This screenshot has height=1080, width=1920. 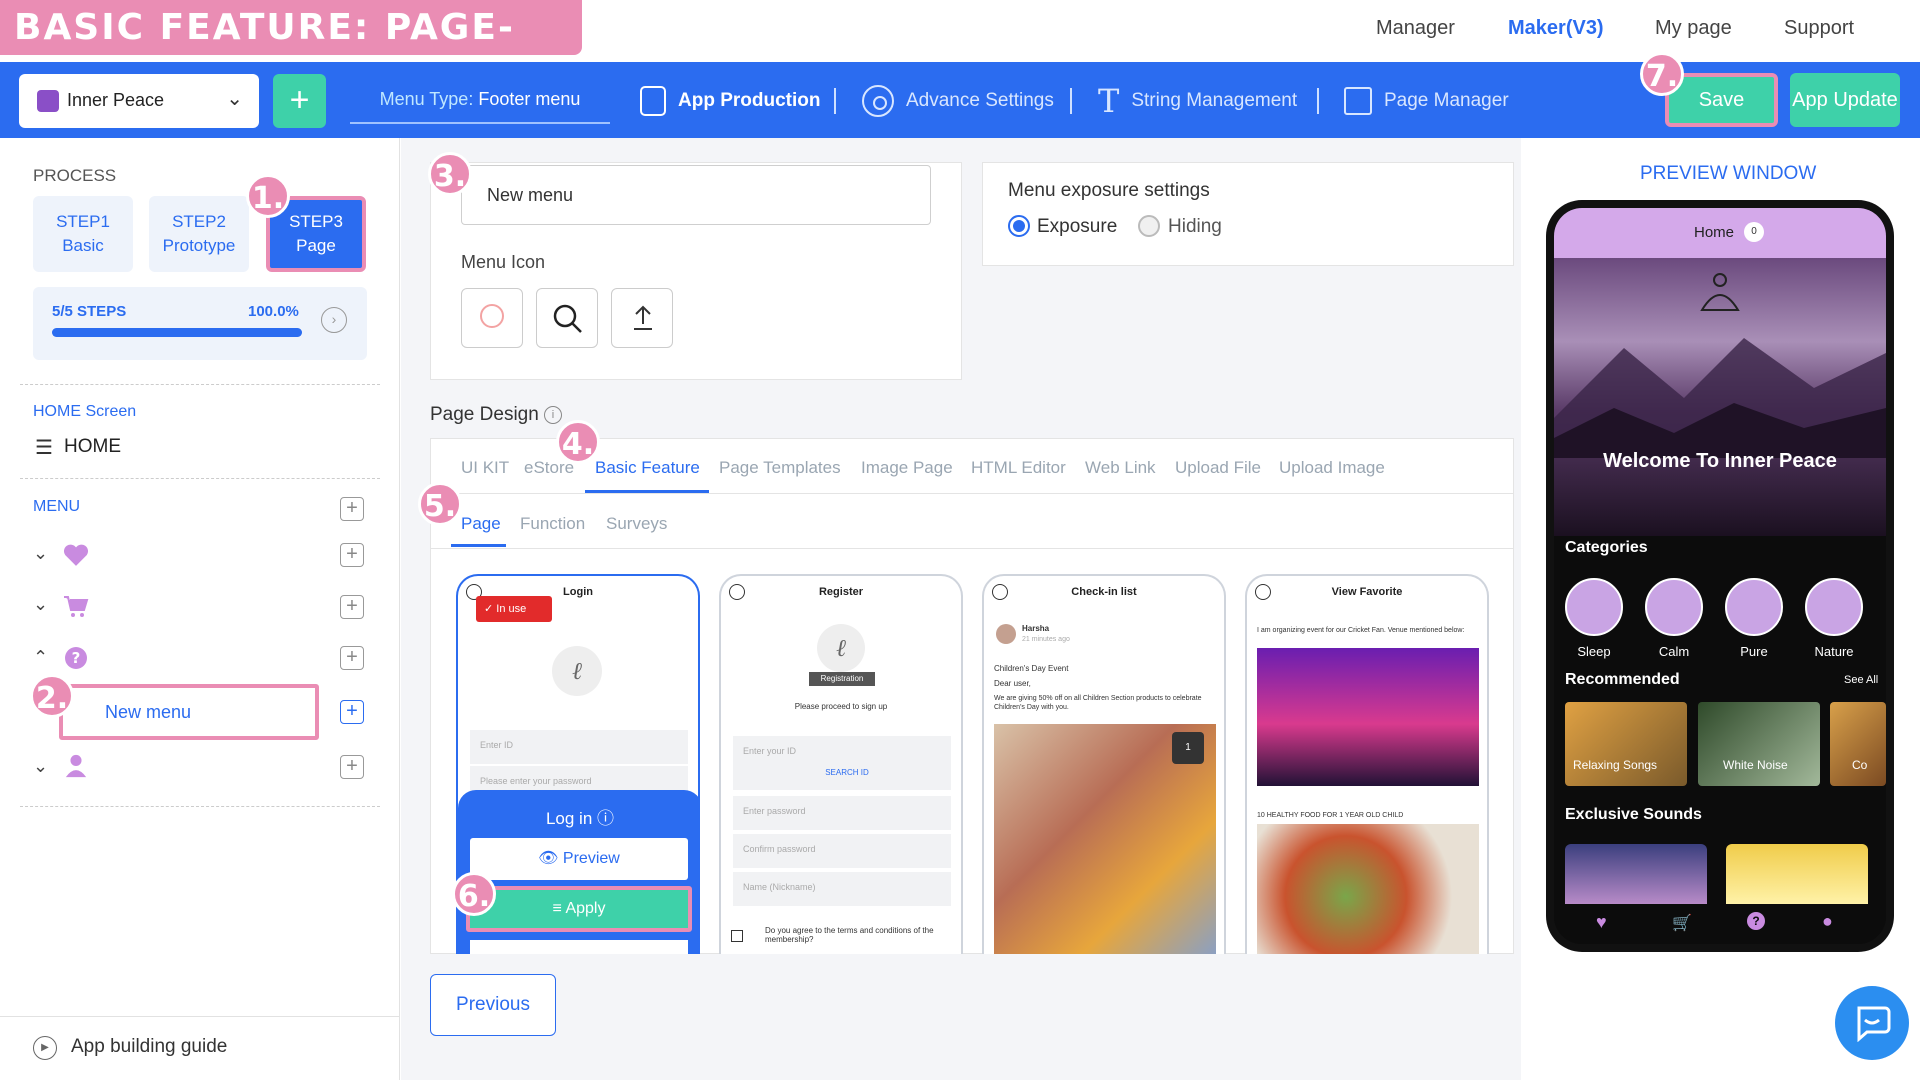 What do you see at coordinates (653, 101) in the screenshot?
I see `mobile-icon` at bounding box center [653, 101].